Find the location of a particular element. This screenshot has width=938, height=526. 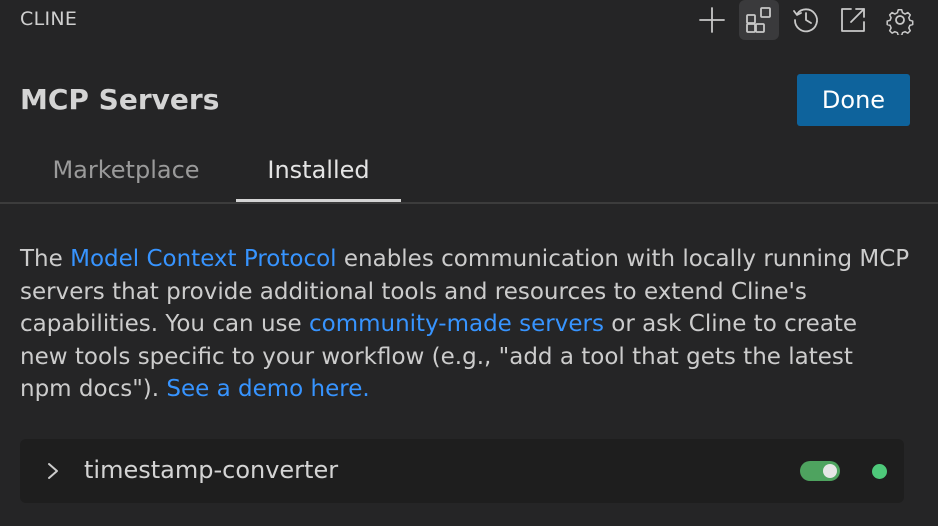

open-in-editor-button is located at coordinates (853, 20).